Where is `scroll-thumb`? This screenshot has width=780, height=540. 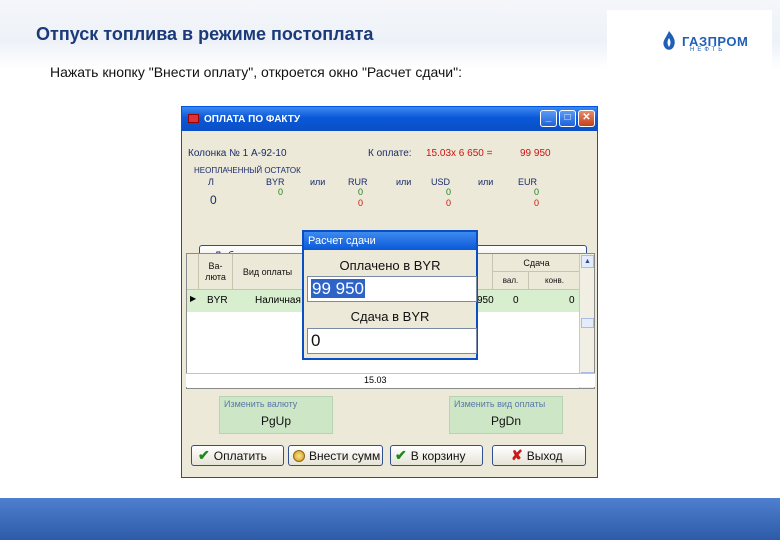 scroll-thumb is located at coordinates (587, 323).